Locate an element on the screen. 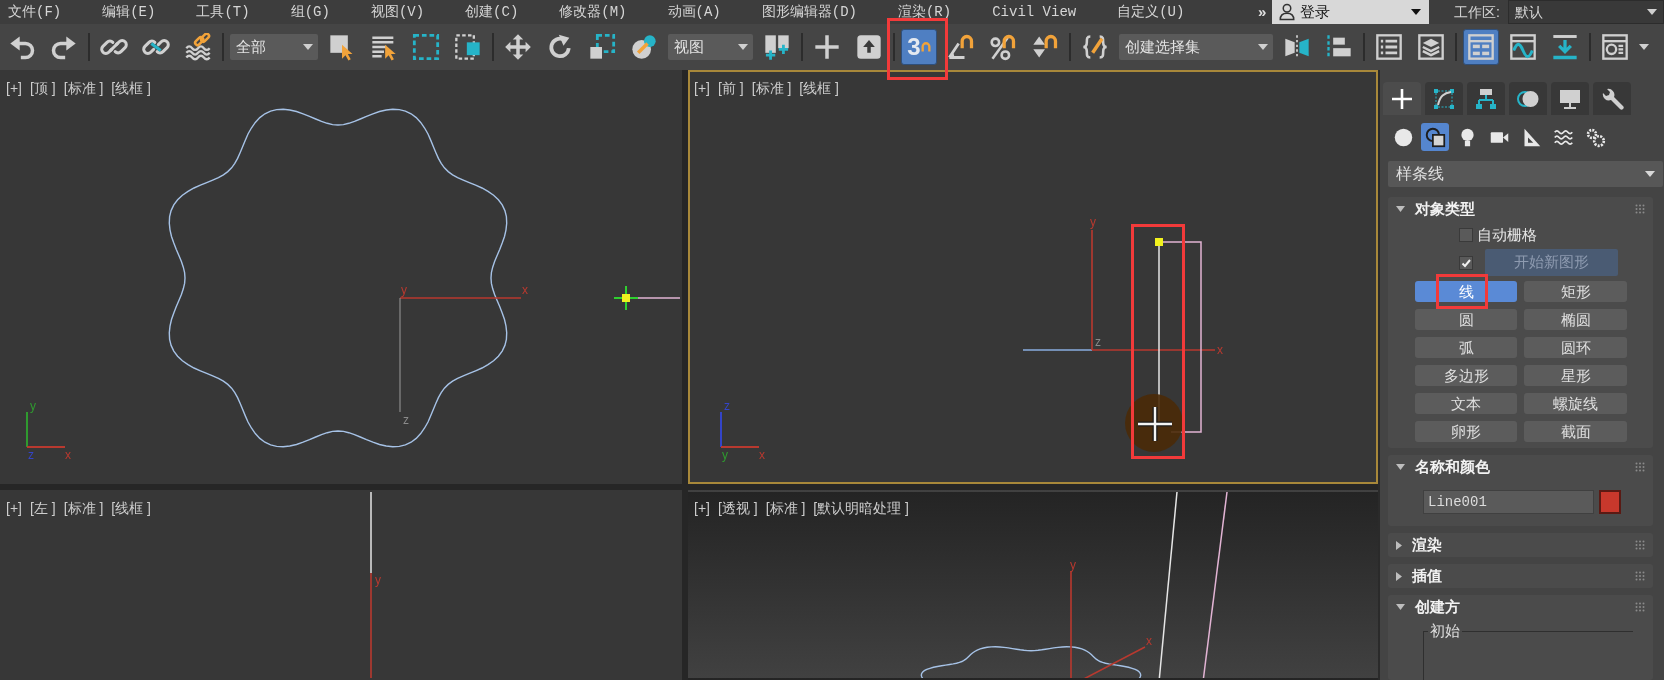 The image size is (1664, 680). shape-type-button: 椭圆 is located at coordinates (1575, 319).